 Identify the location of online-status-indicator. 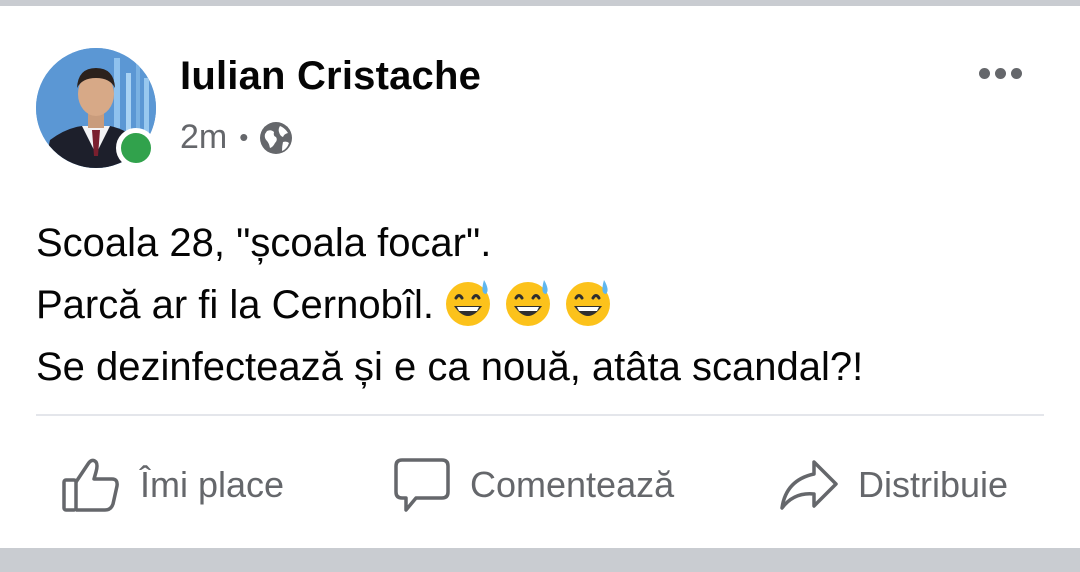
(136, 148).